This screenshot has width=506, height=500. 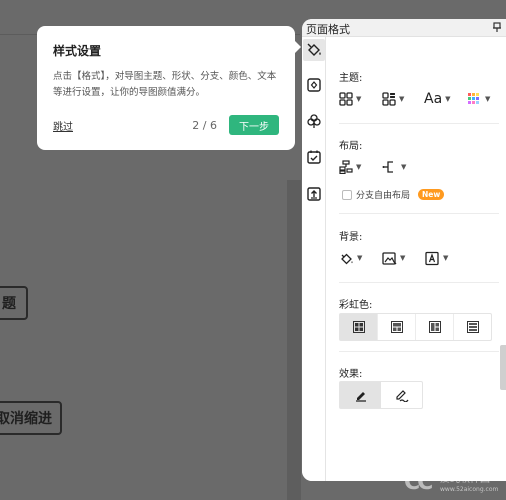 I want to click on layout-section-label: 布局:, so click(x=351, y=146).